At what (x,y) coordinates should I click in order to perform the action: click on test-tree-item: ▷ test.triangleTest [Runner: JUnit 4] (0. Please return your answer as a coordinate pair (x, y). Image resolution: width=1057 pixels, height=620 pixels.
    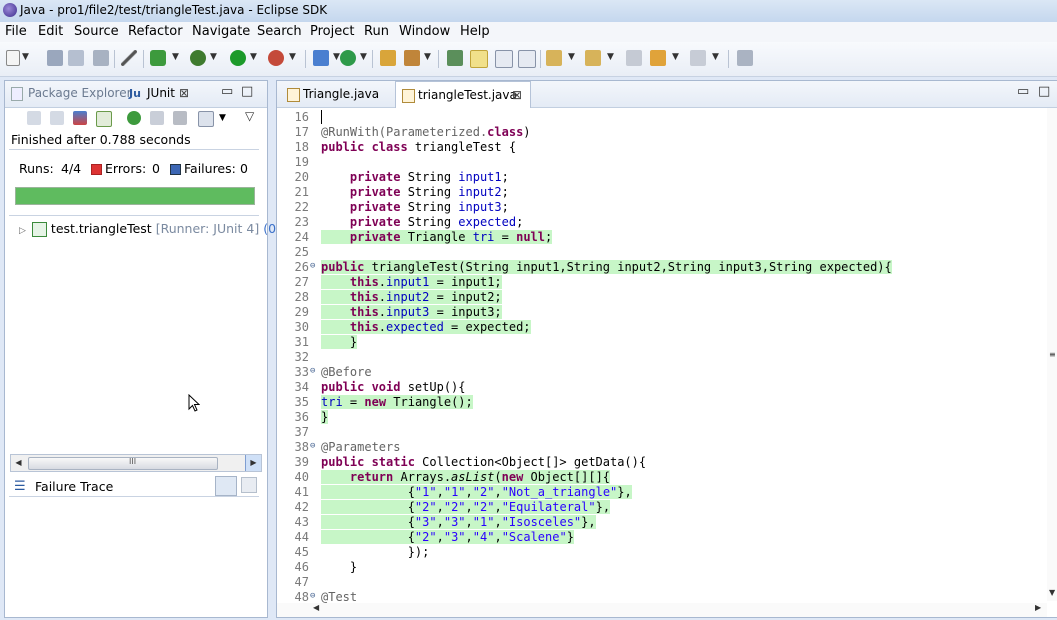
    Looking at the image, I should click on (147, 229).